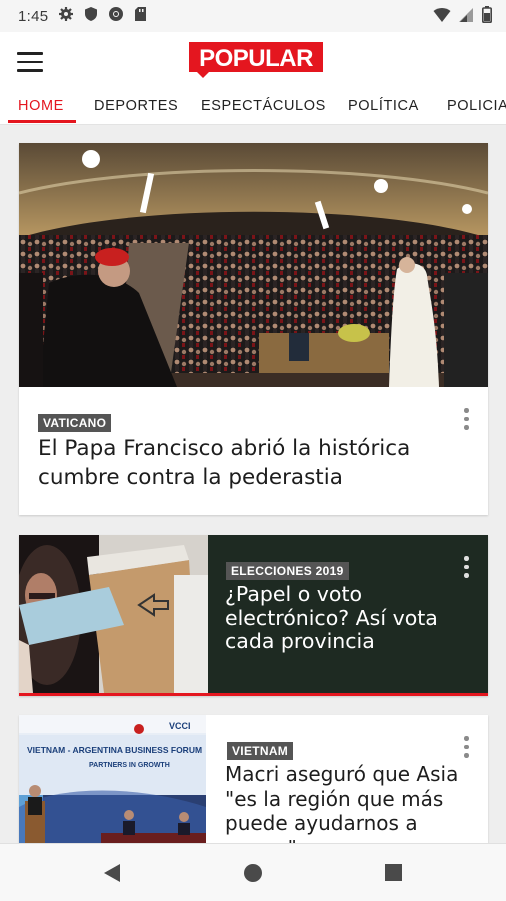  Describe the element at coordinates (253, 16) in the screenshot. I see `status-bar: 1:45` at that location.